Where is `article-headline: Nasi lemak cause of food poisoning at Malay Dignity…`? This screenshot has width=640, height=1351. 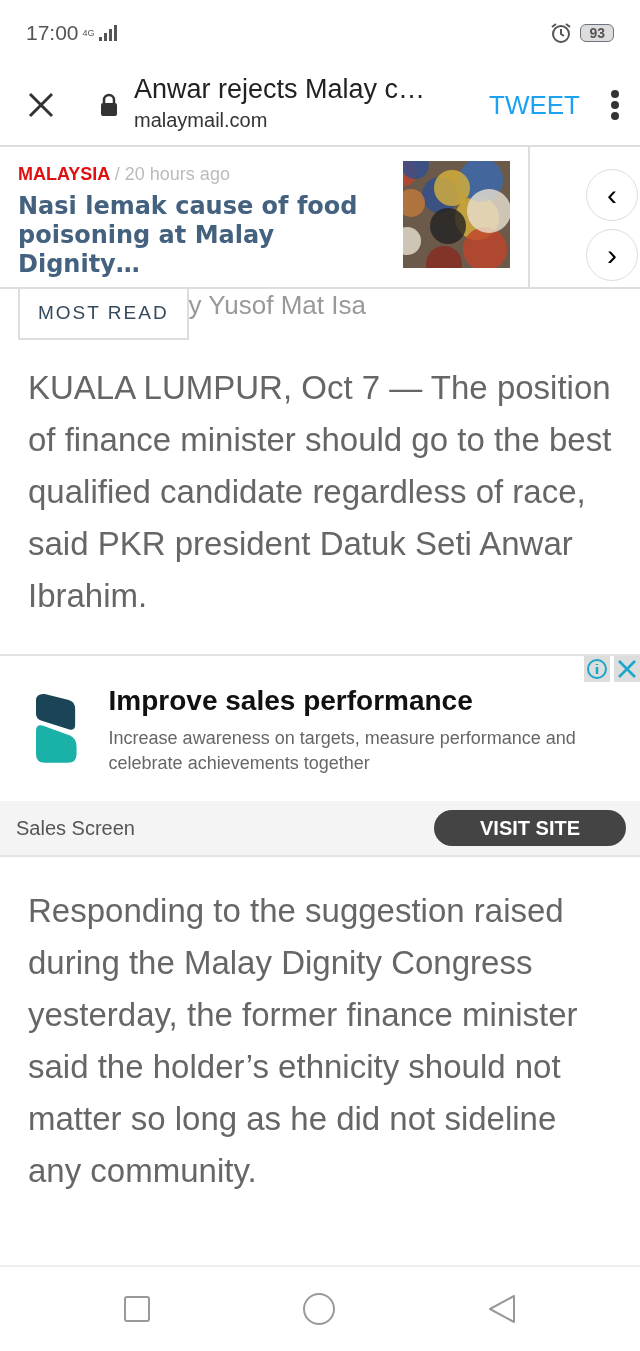 article-headline: Nasi lemak cause of food poisoning at Malay Dignity… is located at coordinates (202, 235).